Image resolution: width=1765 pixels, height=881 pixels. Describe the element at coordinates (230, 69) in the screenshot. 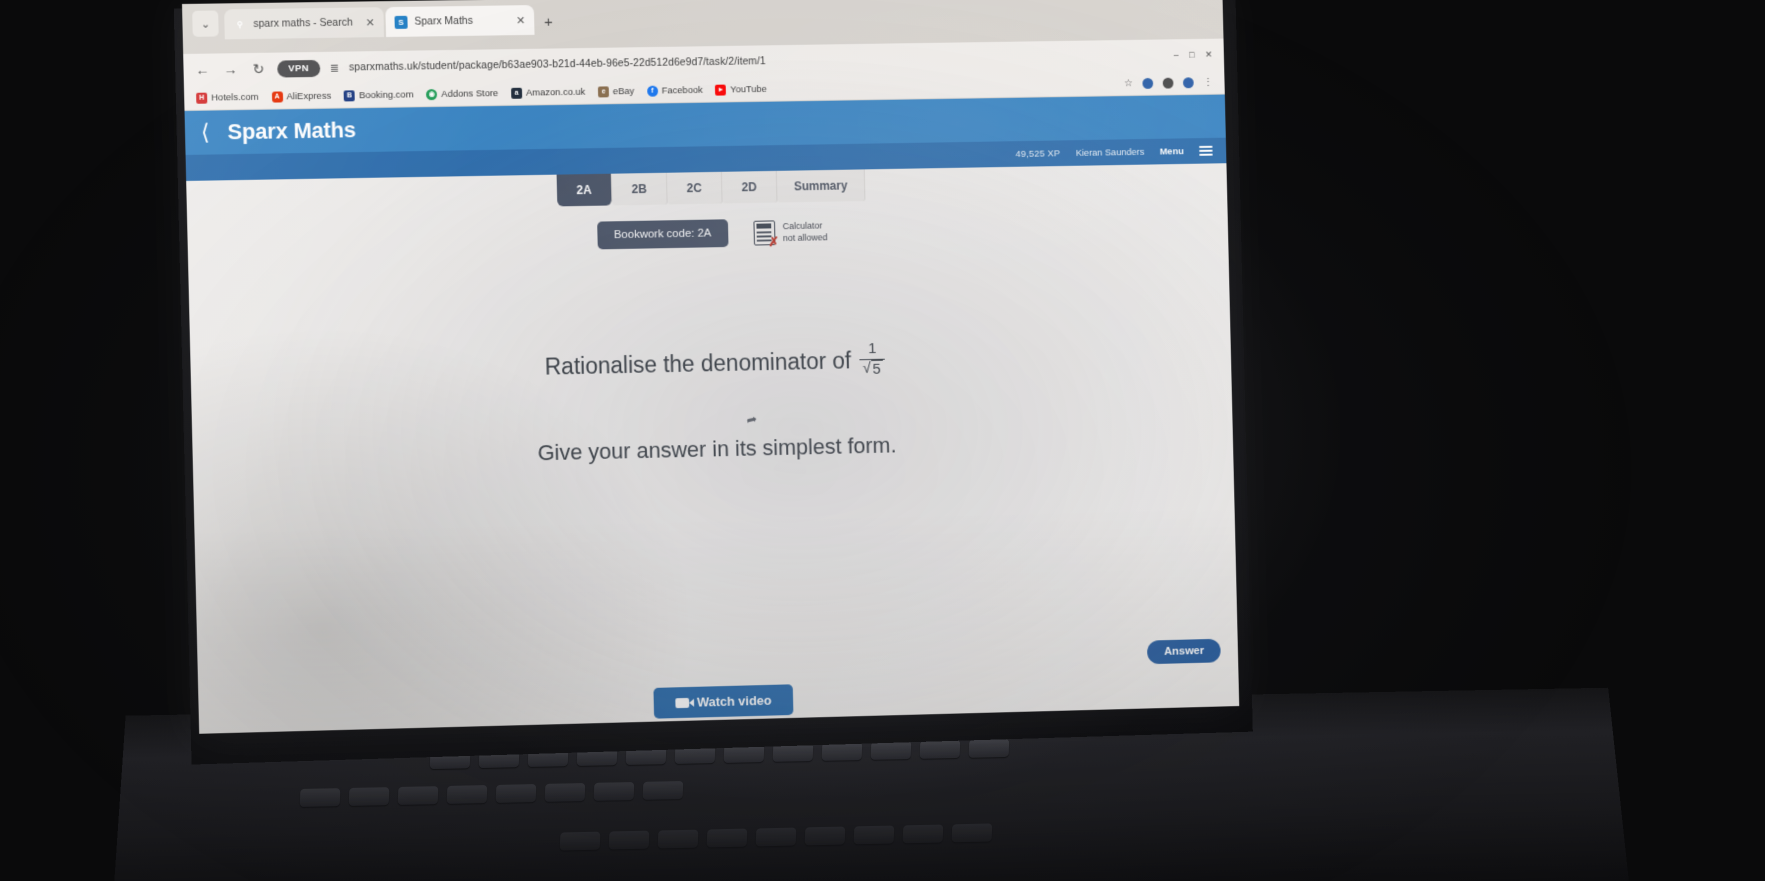

I see `forward-icon: →` at that location.